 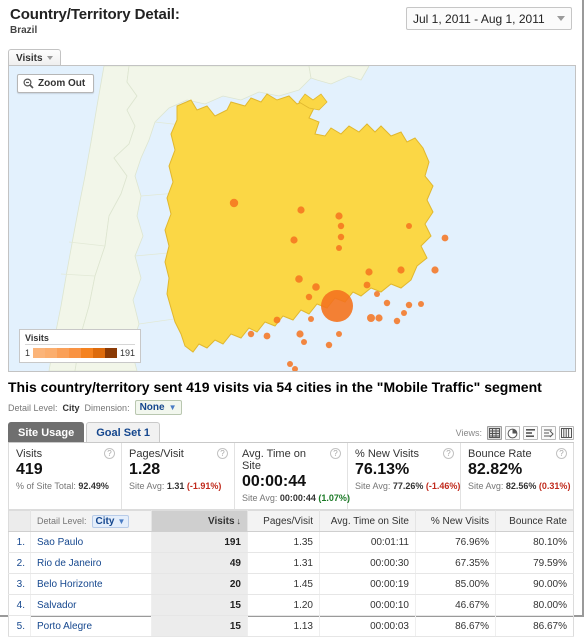 I want to click on row-bounce-rate: 79.59%, so click(x=534, y=563).